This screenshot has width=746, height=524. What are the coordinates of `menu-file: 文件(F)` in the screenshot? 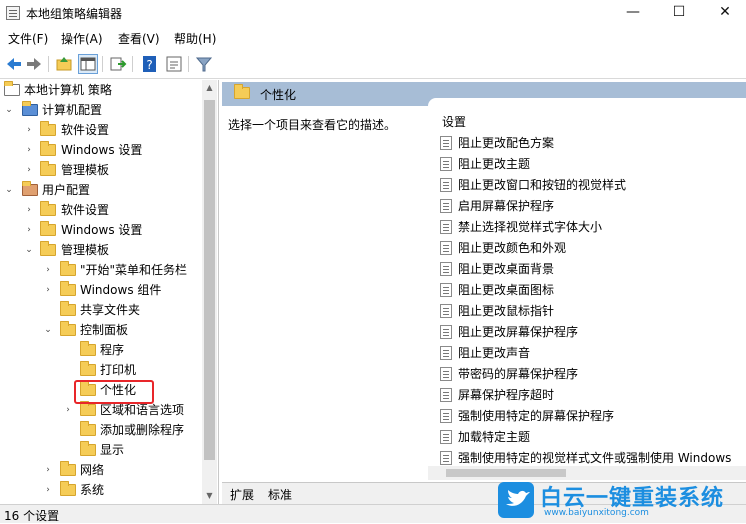 It's located at (28, 38).